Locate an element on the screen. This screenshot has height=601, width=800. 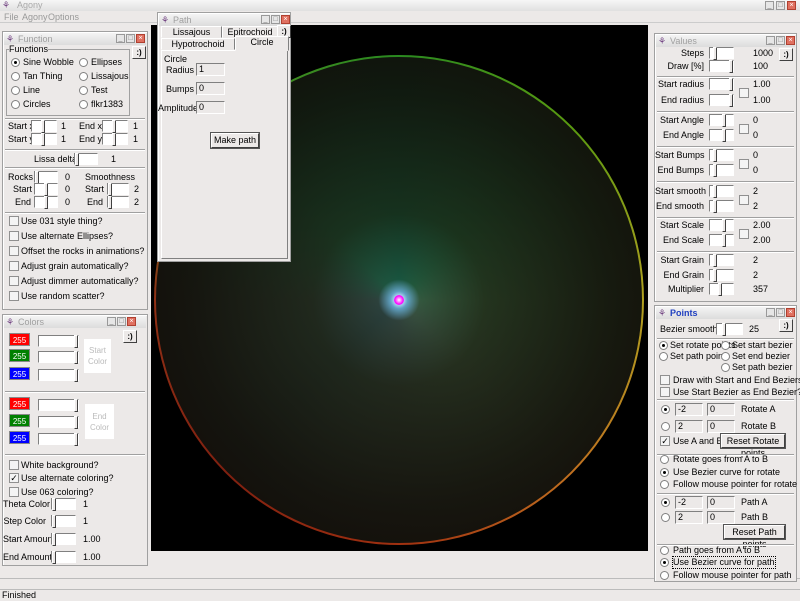
end-smooth-slider is located at coordinates (721, 206).